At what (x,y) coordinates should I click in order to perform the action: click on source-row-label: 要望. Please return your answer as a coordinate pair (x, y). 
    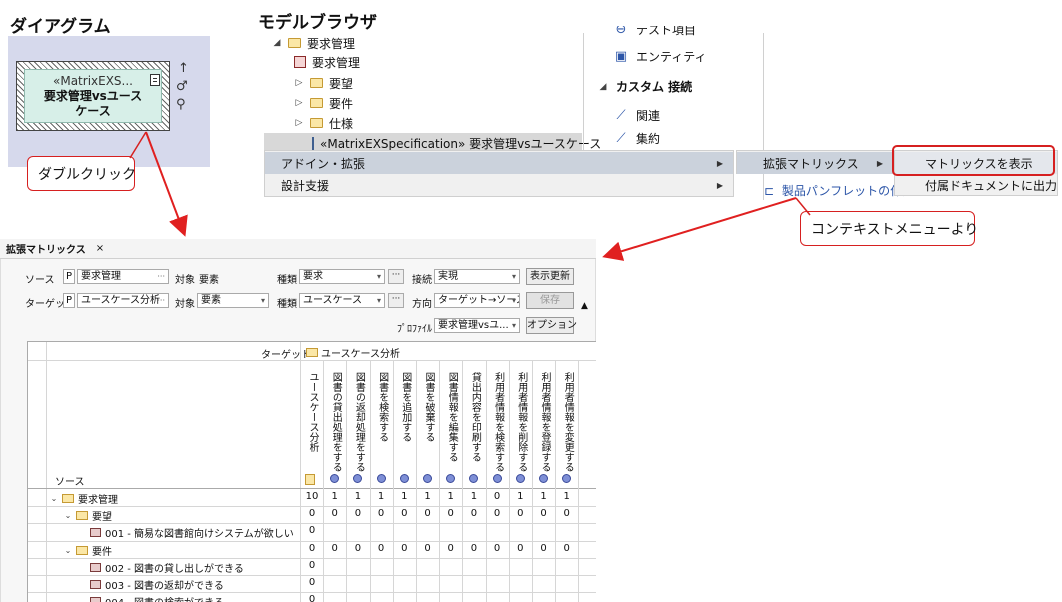
    Looking at the image, I should click on (102, 518).